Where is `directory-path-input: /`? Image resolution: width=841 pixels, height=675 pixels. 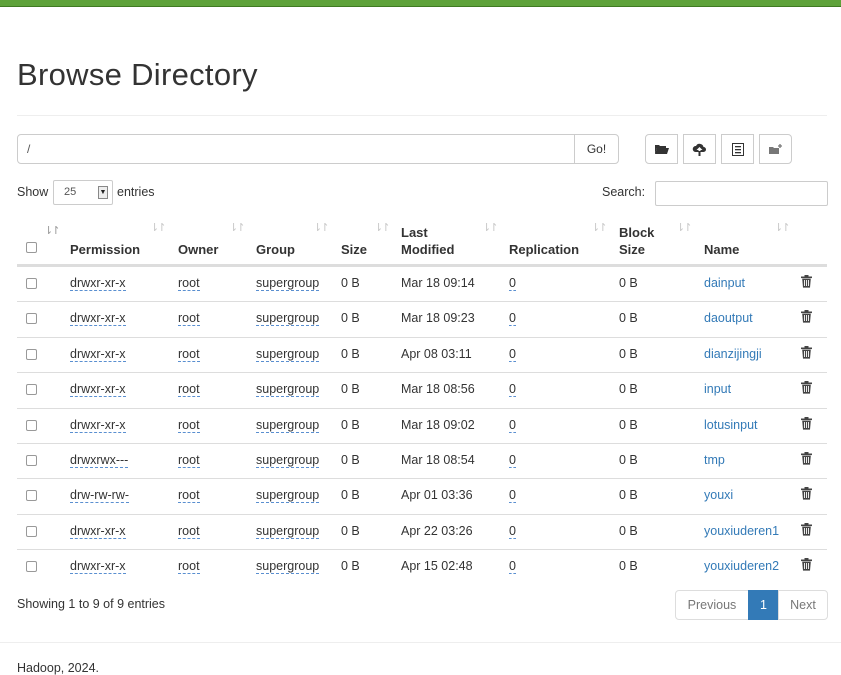 directory-path-input: / is located at coordinates (296, 149).